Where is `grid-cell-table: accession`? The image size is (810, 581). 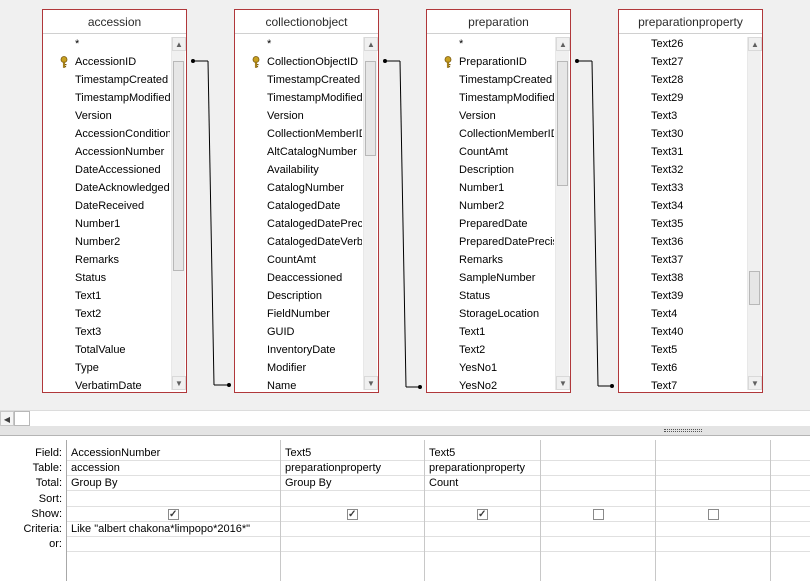
grid-cell-table: accession is located at coordinates (173, 468).